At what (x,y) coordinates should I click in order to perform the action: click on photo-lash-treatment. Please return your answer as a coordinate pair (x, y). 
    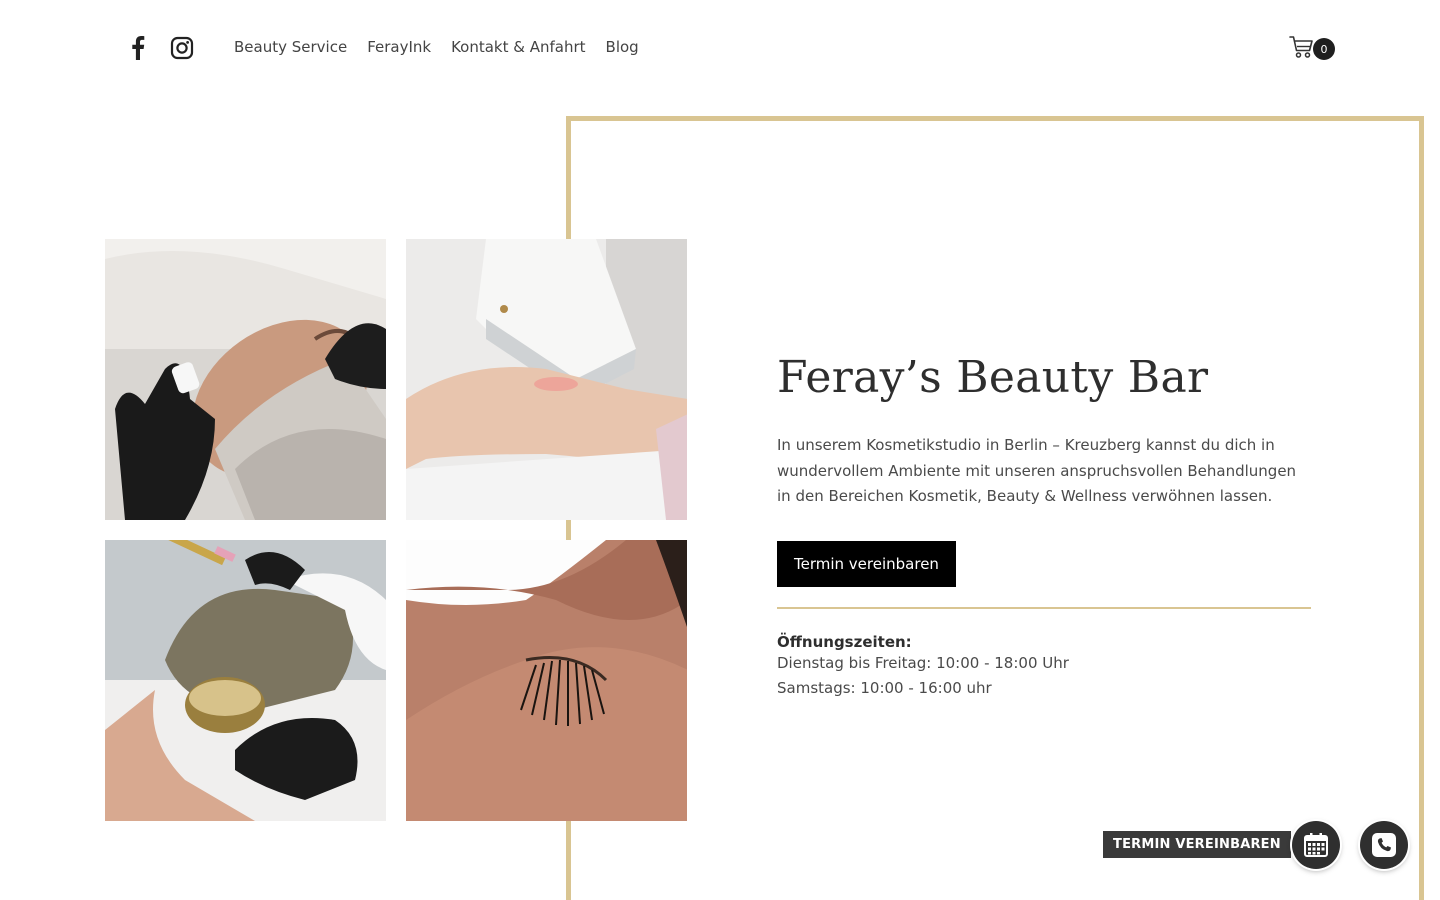
    Looking at the image, I should click on (546, 680).